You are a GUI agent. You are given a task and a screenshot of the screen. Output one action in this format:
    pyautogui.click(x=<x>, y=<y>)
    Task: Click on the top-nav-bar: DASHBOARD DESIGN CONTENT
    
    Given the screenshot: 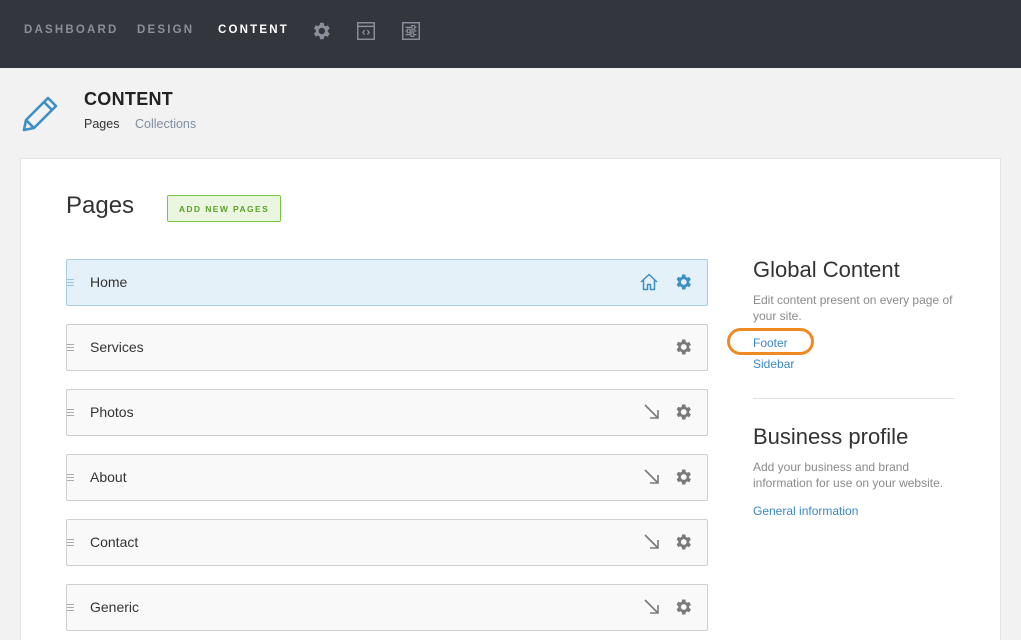 What is the action you would take?
    pyautogui.click(x=510, y=34)
    